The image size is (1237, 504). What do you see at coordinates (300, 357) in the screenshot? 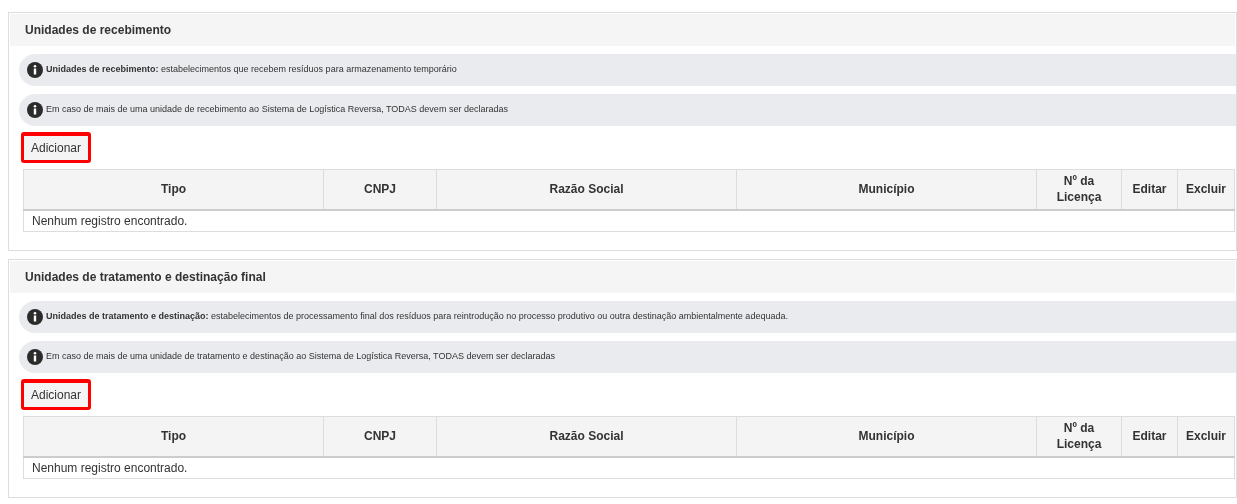
I see `info-text: Em caso de mais de uma unidade de tratamento e destinação ao Sistema de Logística Reversa, TODAS devem ser declaradas` at bounding box center [300, 357].